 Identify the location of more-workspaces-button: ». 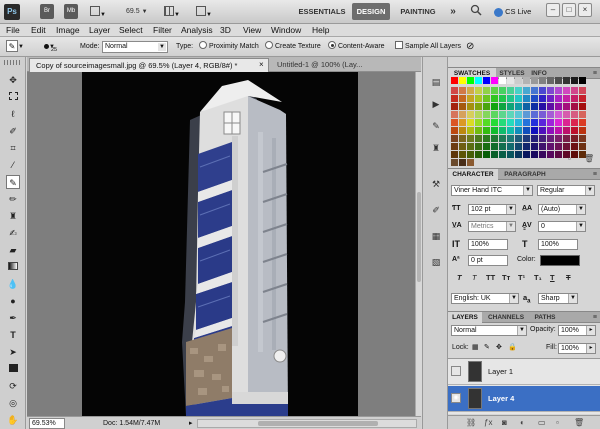
(453, 11).